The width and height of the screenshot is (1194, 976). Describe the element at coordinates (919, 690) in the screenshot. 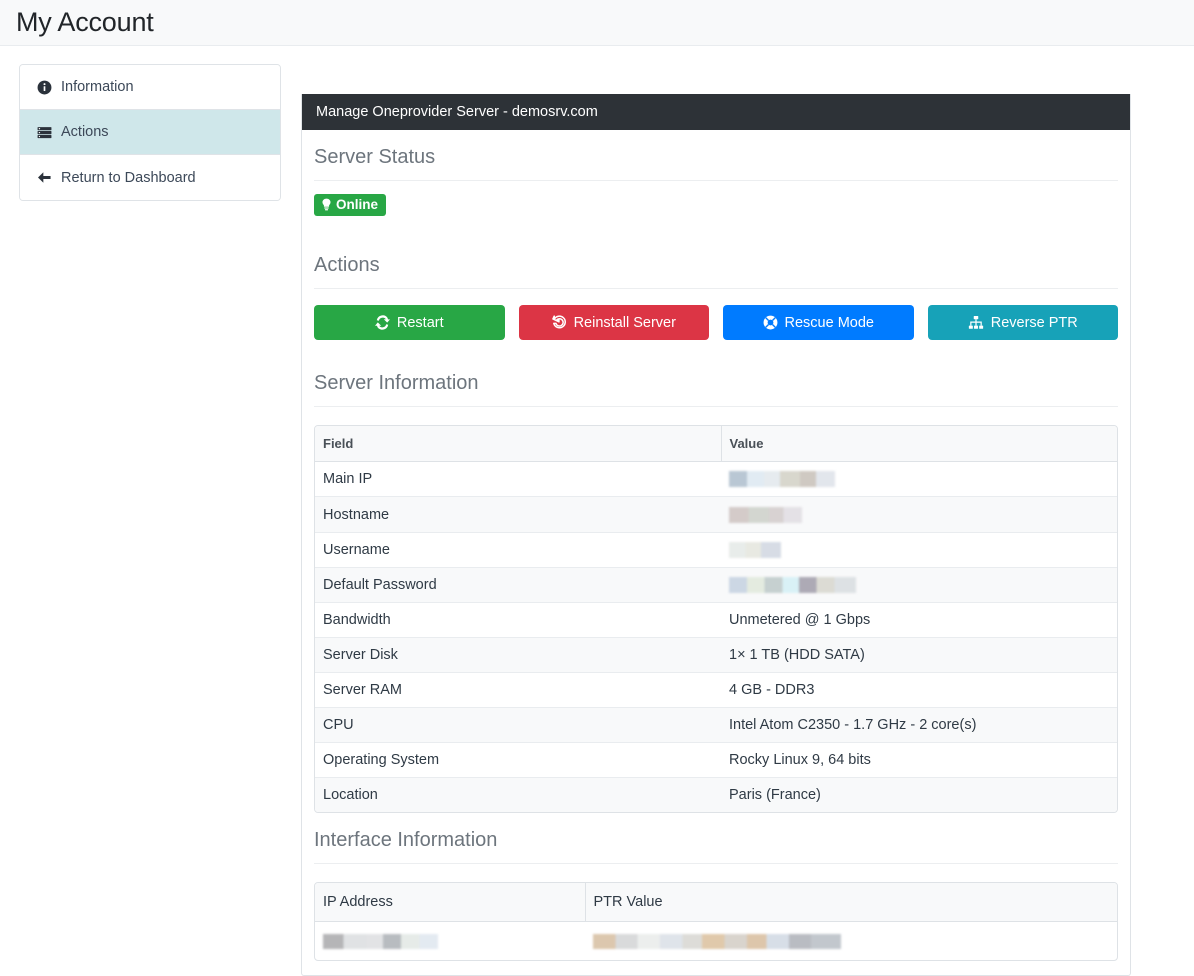

I see `field-value: 4 GB - DDR3` at that location.